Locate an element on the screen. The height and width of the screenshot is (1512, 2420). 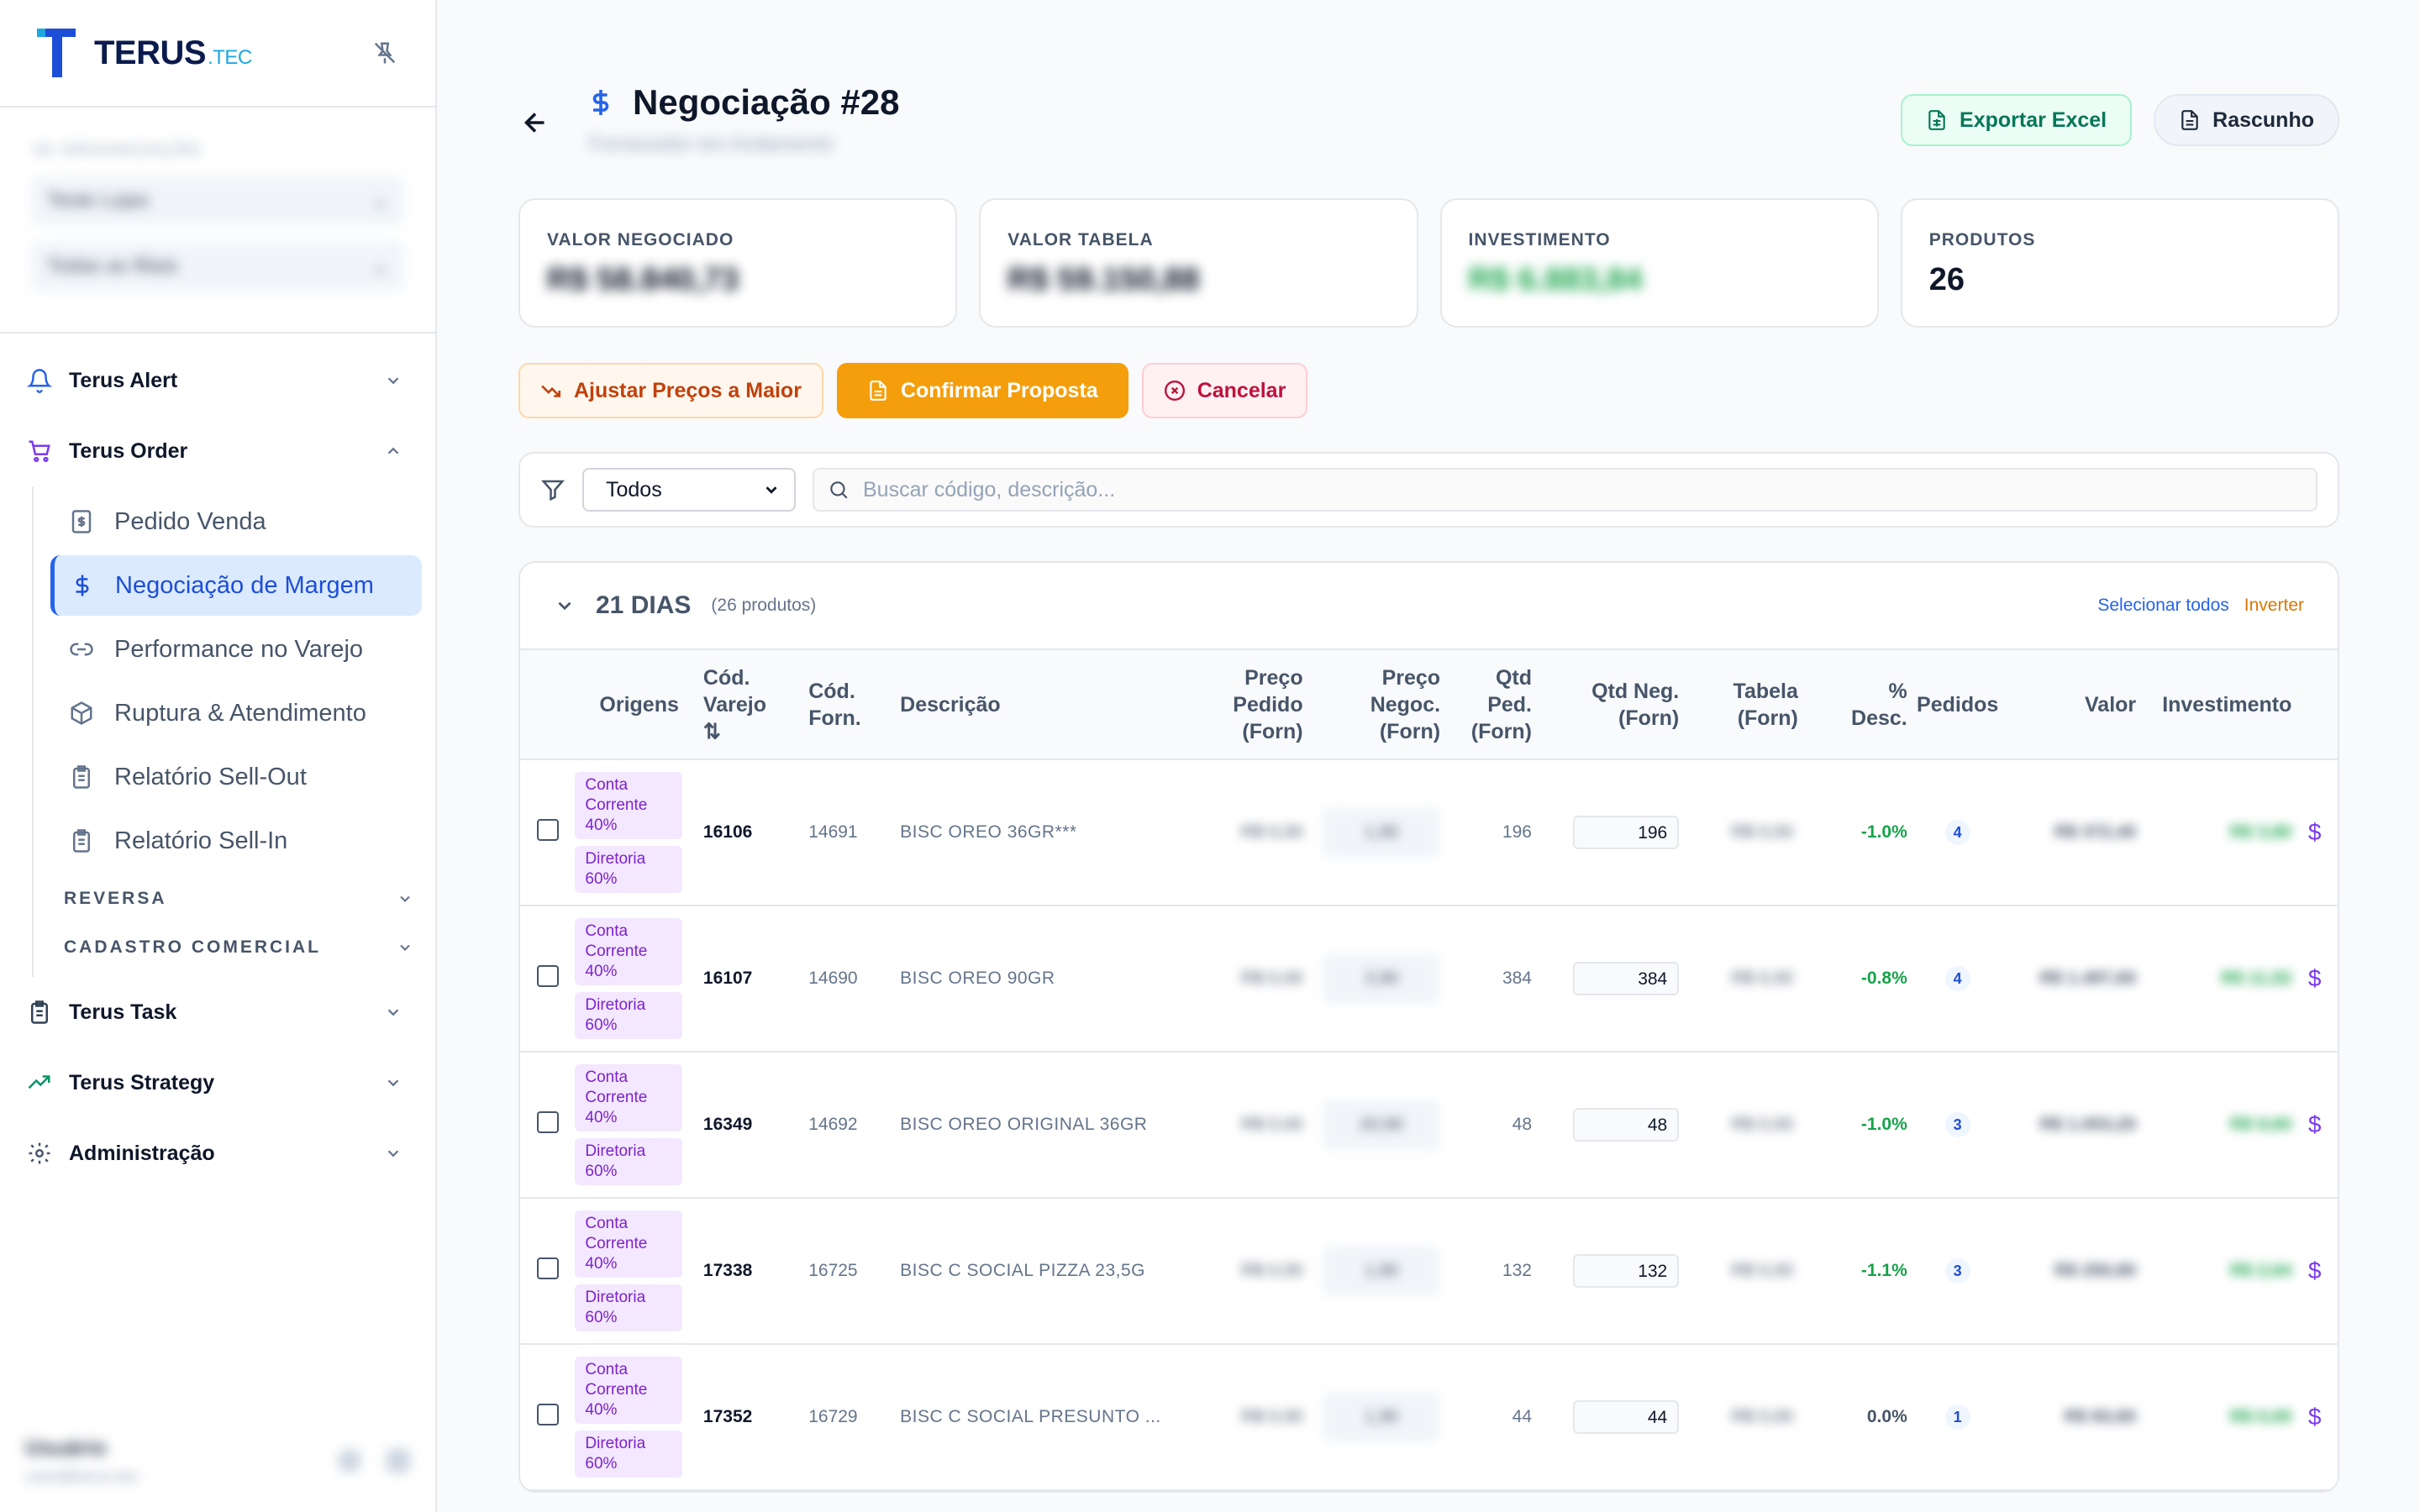
file-text-icon is located at coordinates (2189, 120).